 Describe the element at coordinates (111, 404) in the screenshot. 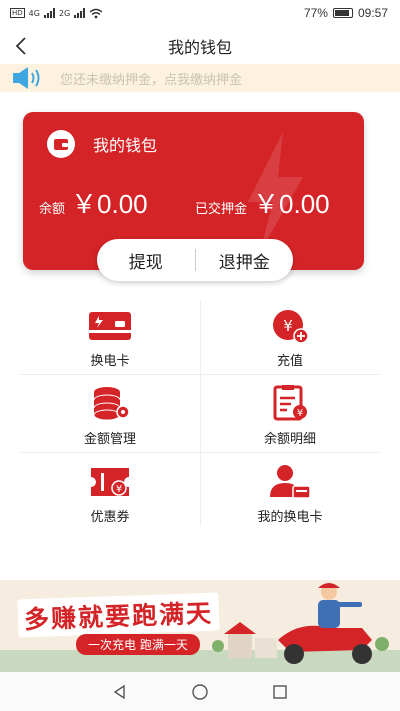

I see `coin-stack-icon` at that location.